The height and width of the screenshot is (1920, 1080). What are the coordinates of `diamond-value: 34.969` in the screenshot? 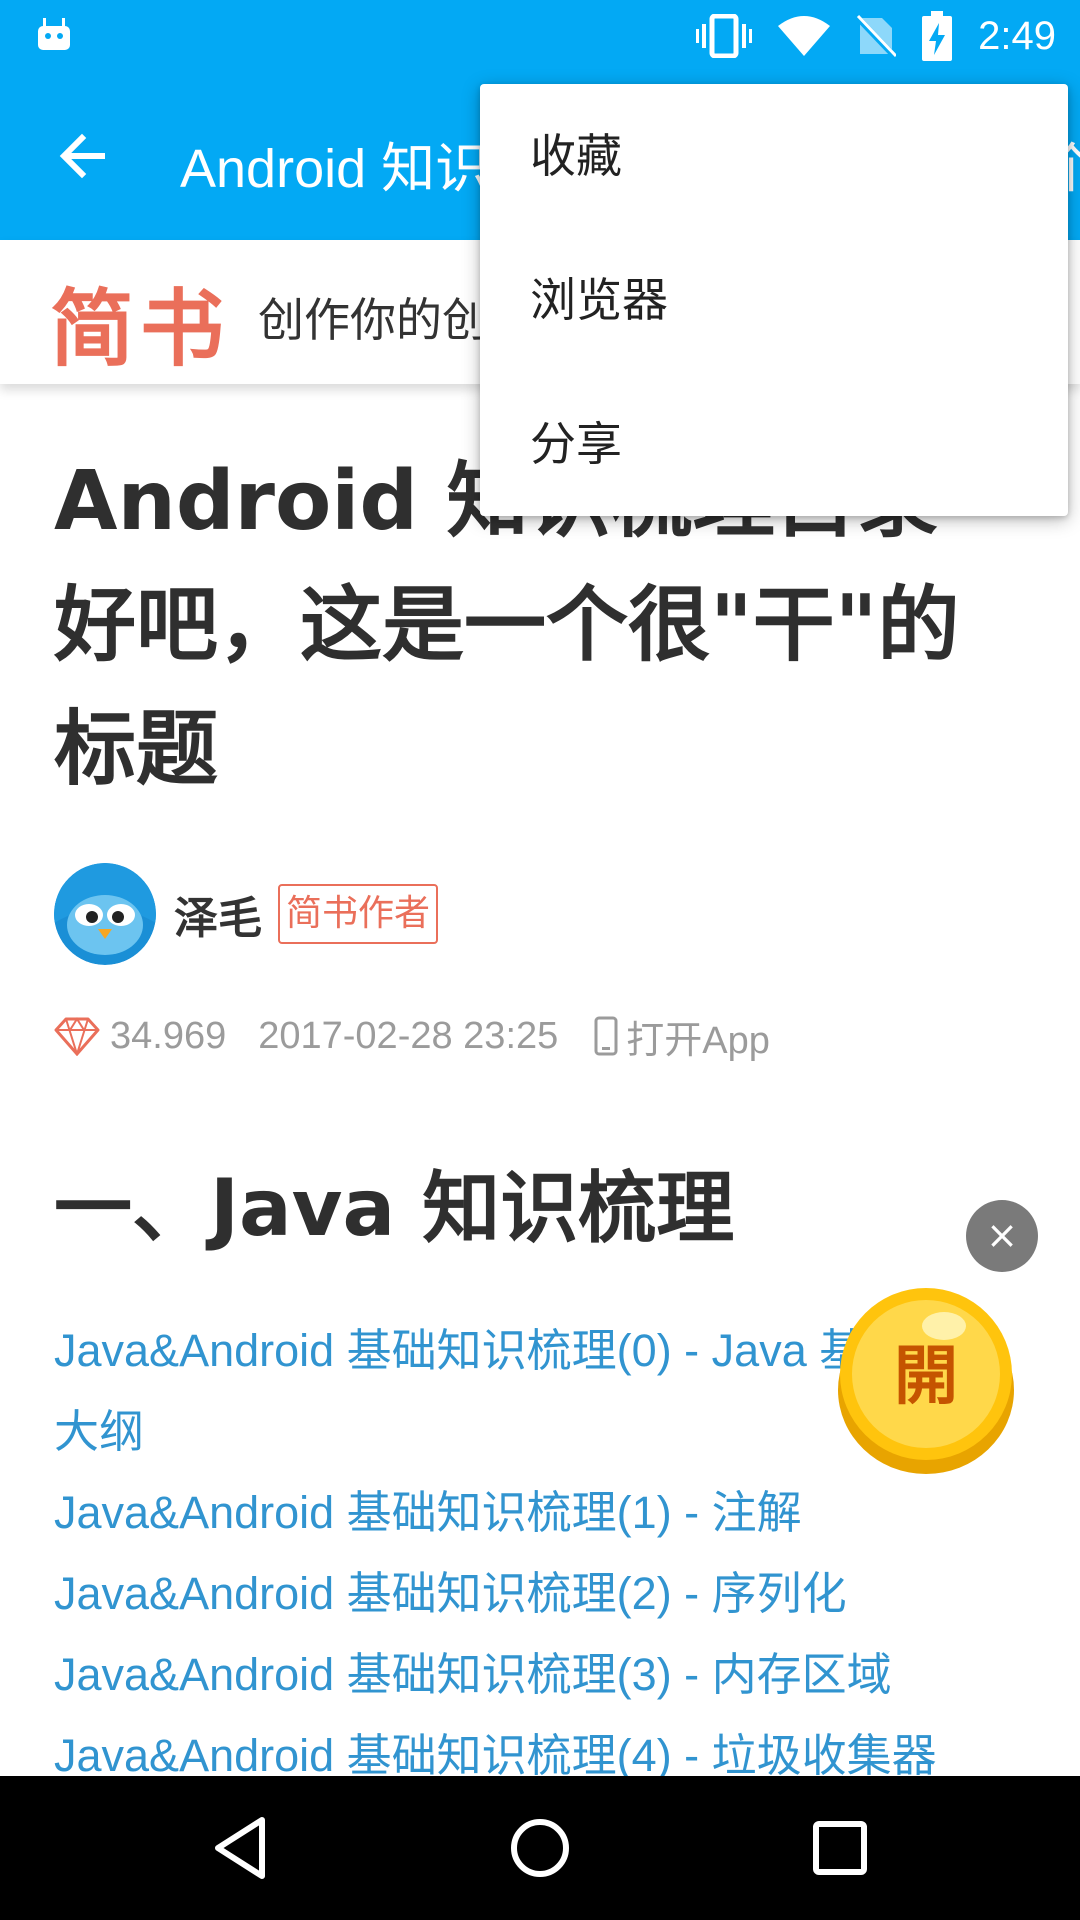 It's located at (168, 1035).